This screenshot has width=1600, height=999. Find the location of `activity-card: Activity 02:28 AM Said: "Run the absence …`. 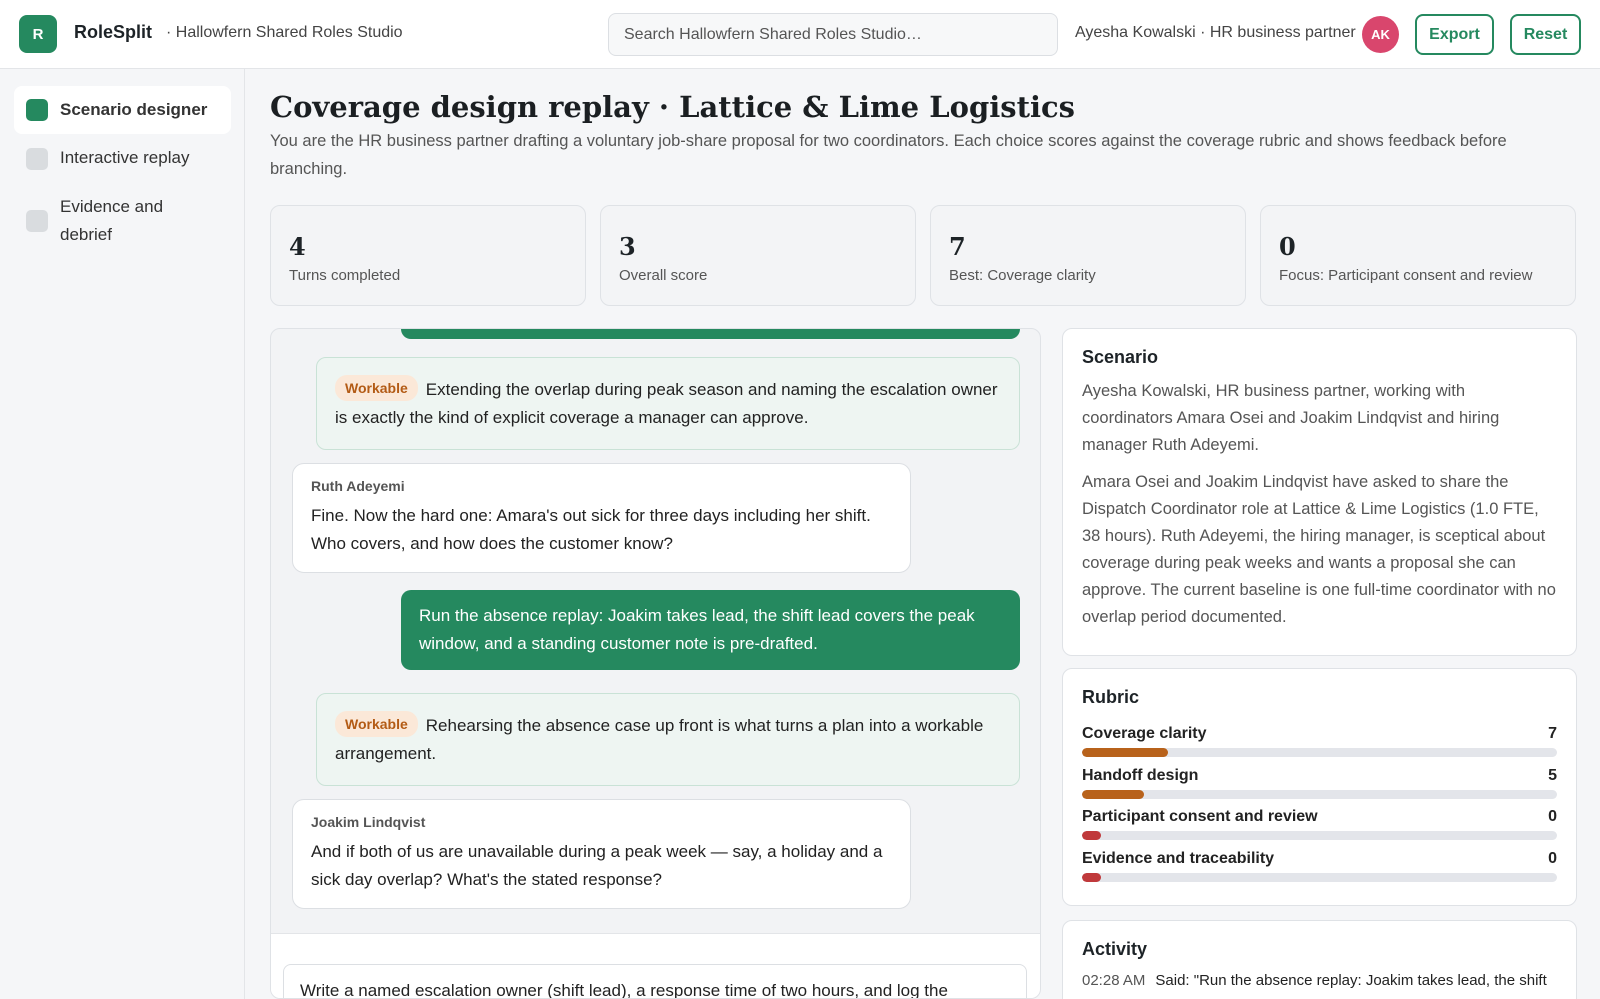

activity-card: Activity 02:28 AM Said: "Run the absence … is located at coordinates (1319, 959).